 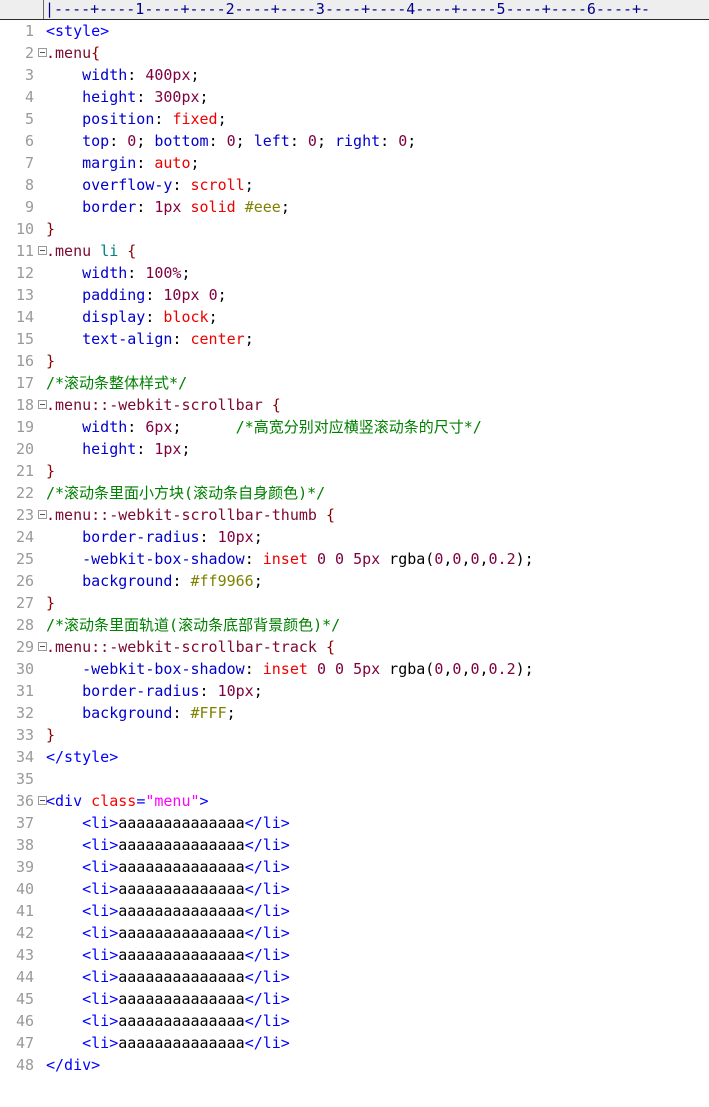 I want to click on line-number: 42, so click(x=24, y=933).